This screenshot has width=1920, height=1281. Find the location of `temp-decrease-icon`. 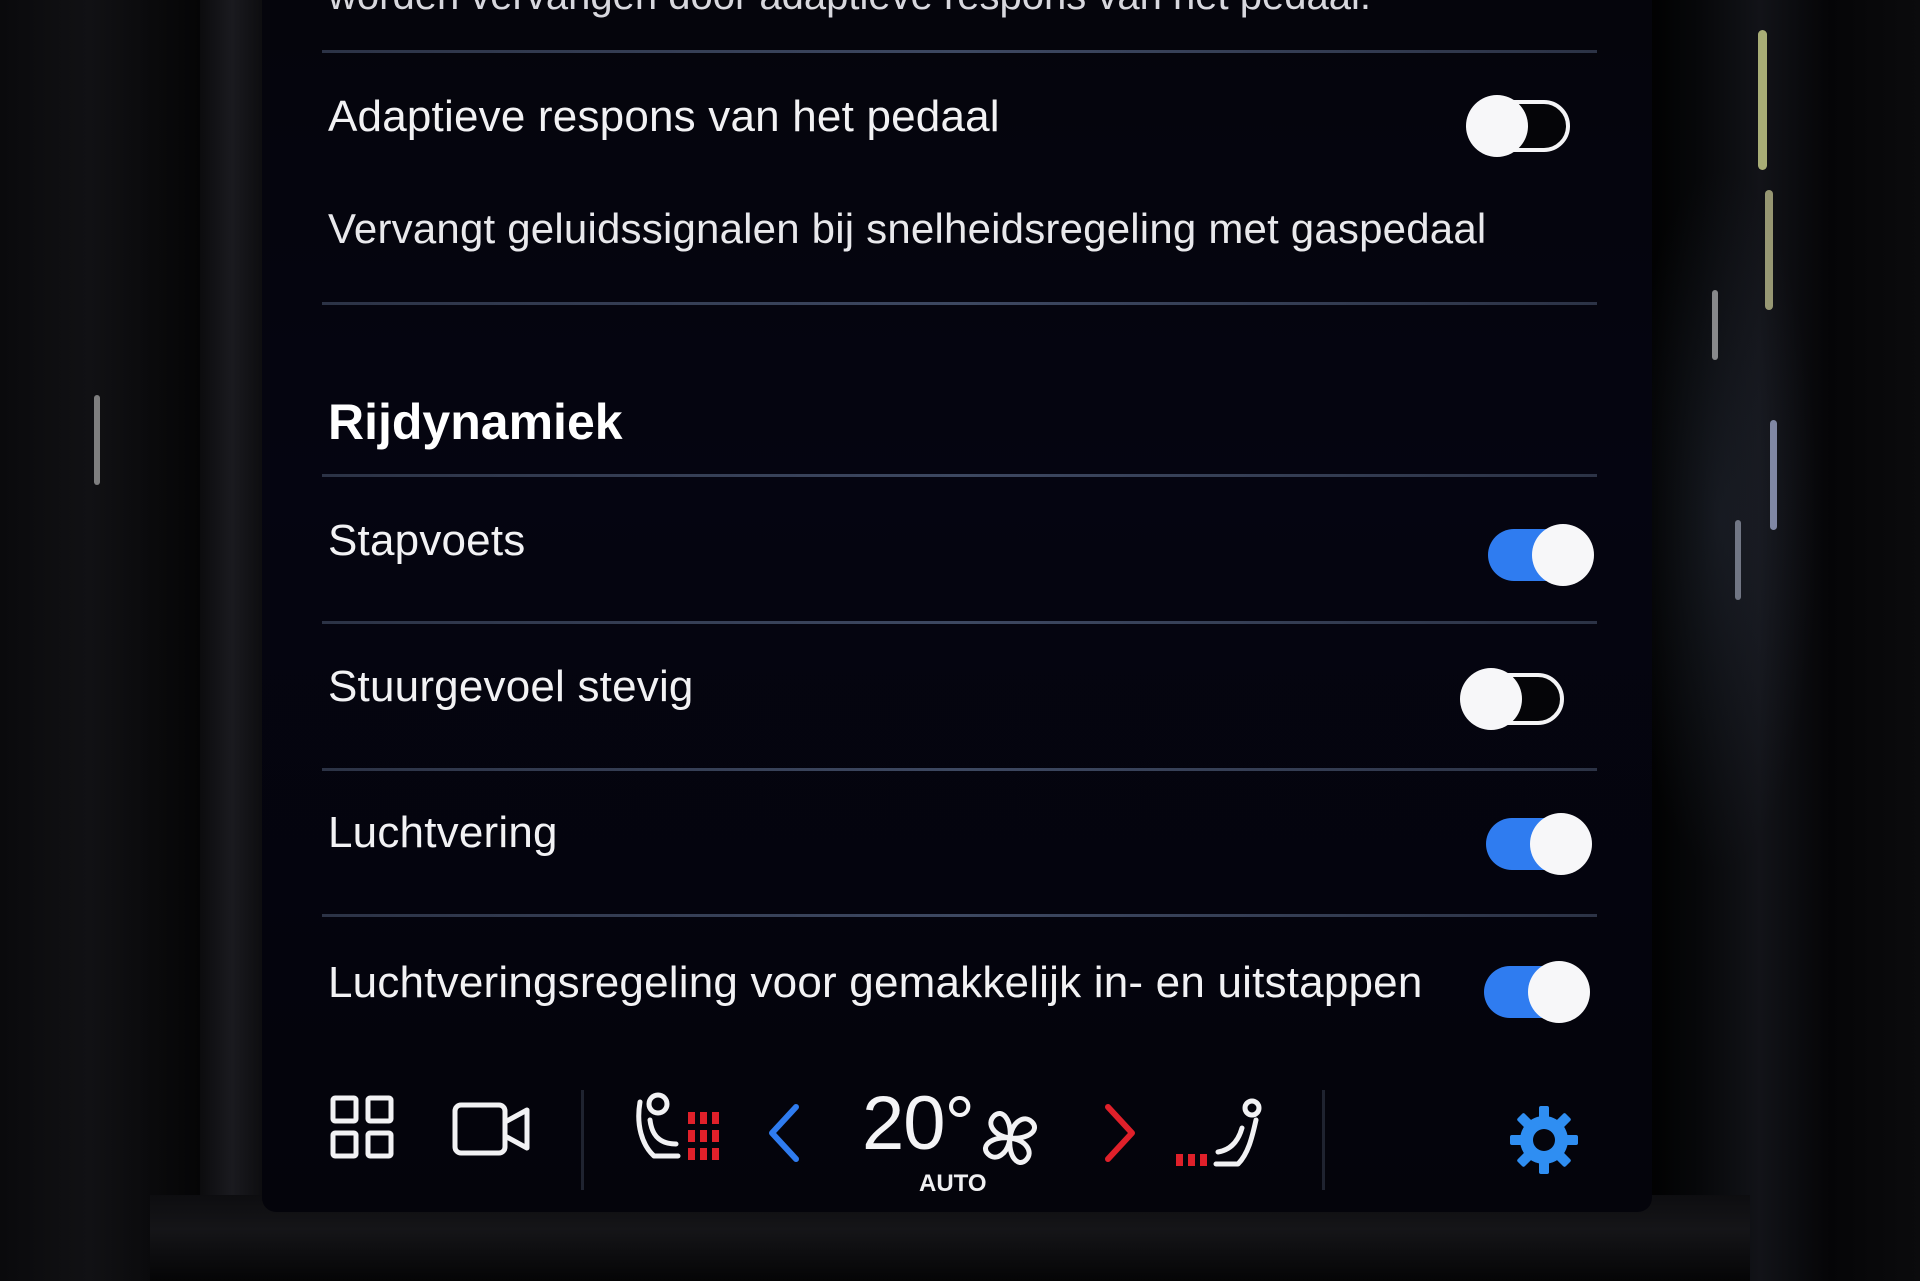

temp-decrease-icon is located at coordinates (784, 1135).